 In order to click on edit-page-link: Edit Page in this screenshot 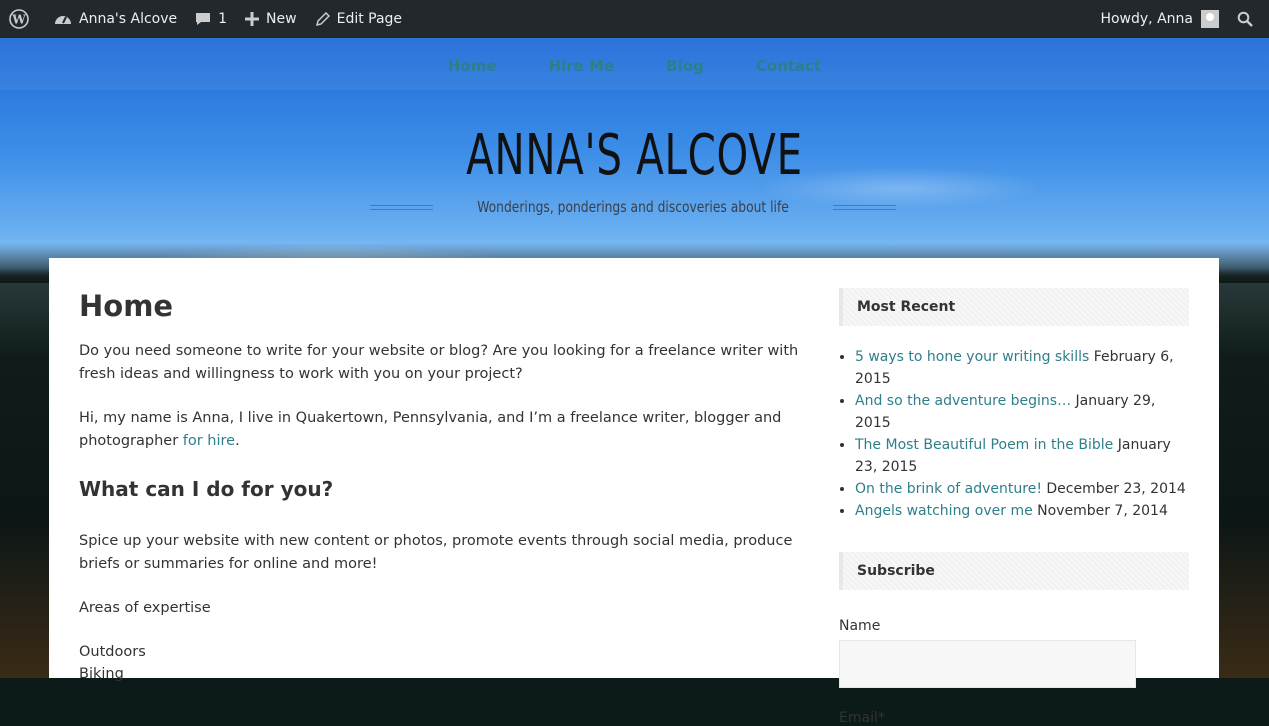, I will do `click(358, 19)`.